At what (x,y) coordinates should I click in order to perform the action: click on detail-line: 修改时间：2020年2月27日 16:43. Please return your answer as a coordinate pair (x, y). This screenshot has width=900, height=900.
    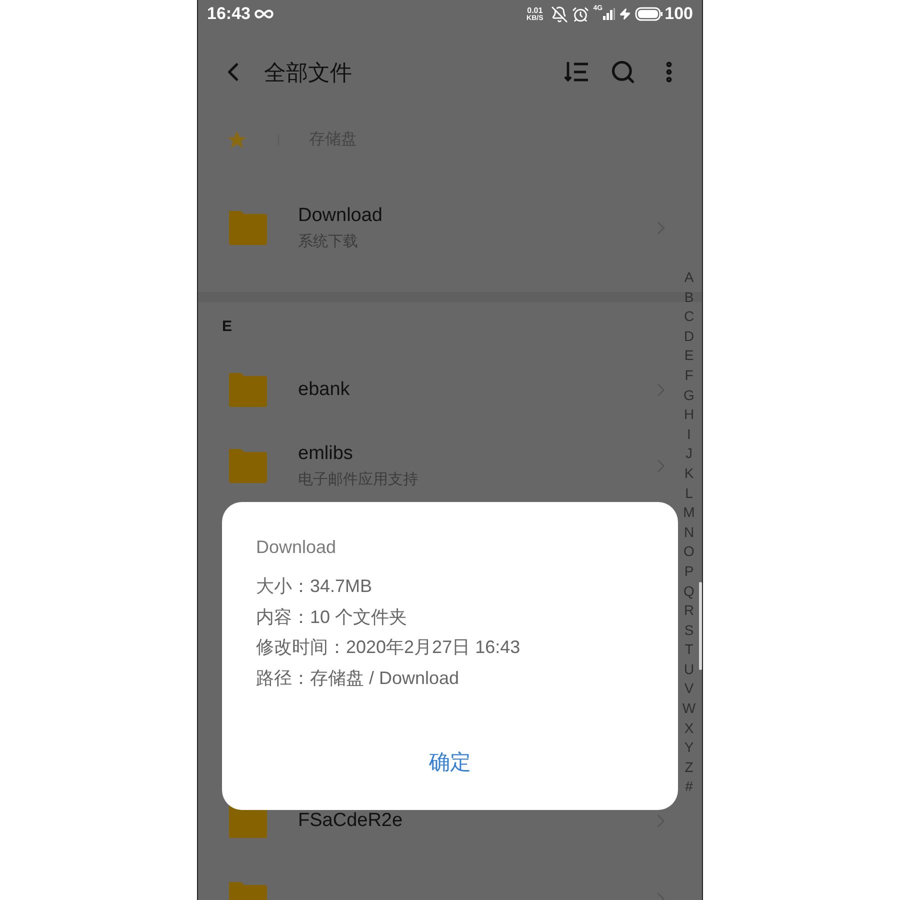
    Looking at the image, I should click on (389, 647).